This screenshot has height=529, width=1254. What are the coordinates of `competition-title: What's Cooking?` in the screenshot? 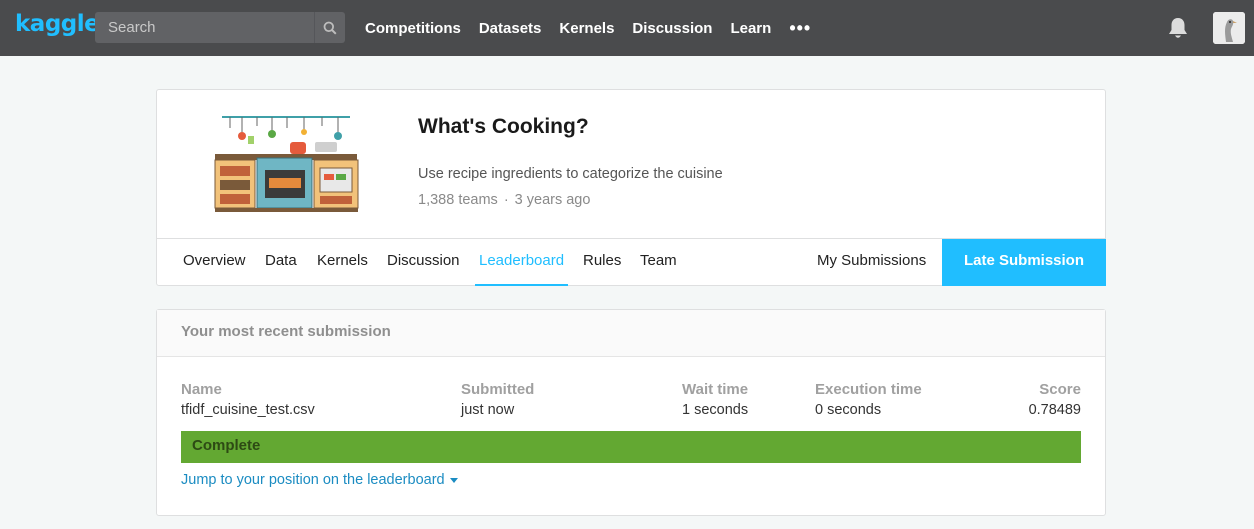 It's located at (503, 126).